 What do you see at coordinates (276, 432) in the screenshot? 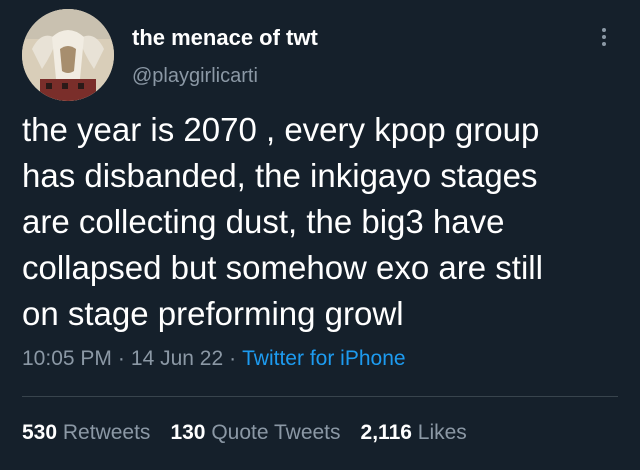
I see `quote-tweets-label: Quote Tweets` at bounding box center [276, 432].